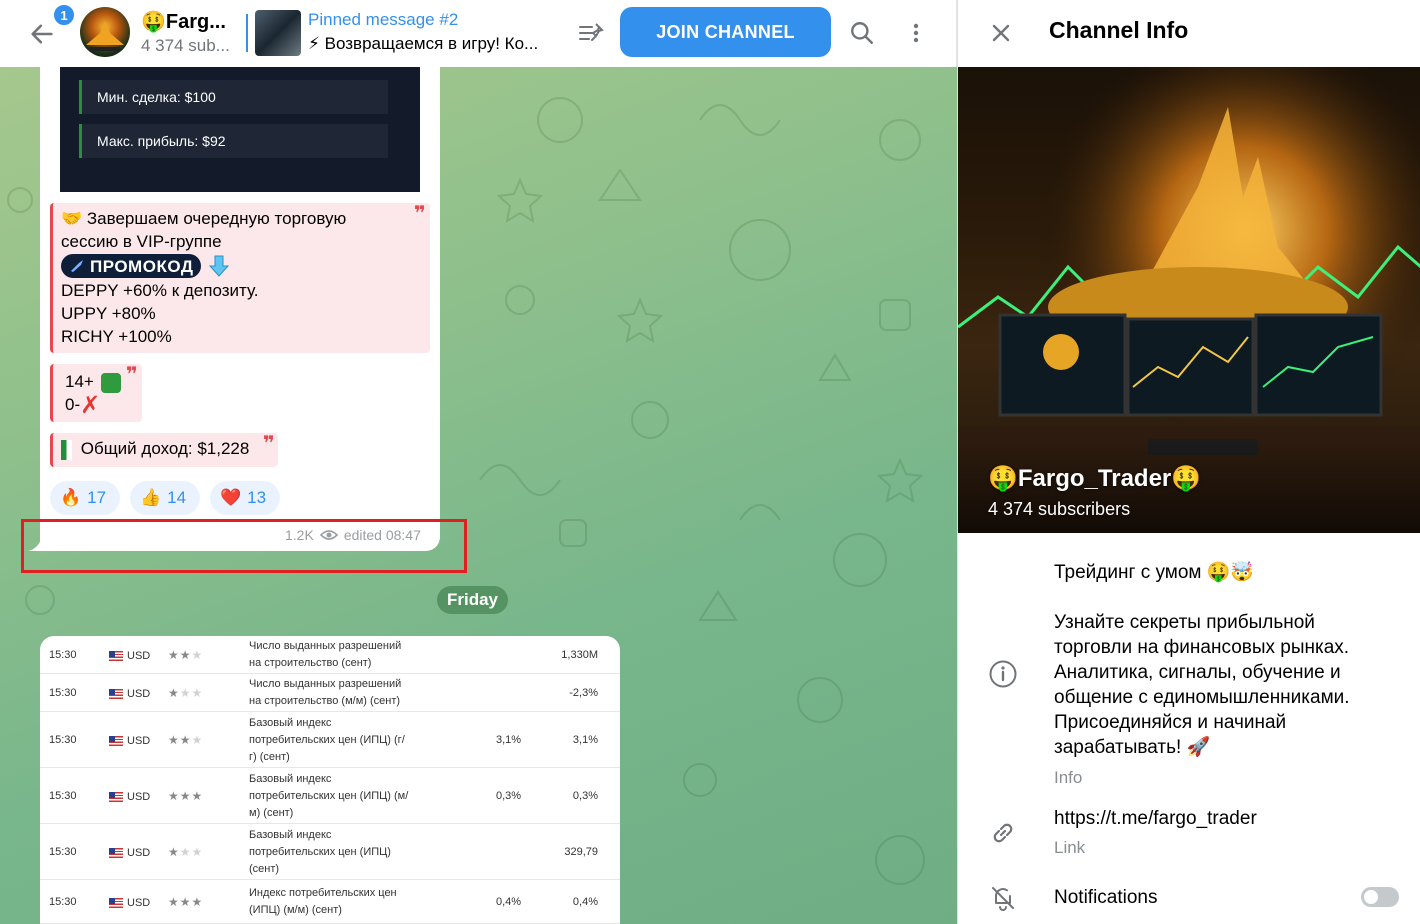 The image size is (1420, 924). I want to click on avatar-mountain-image, so click(105, 36).